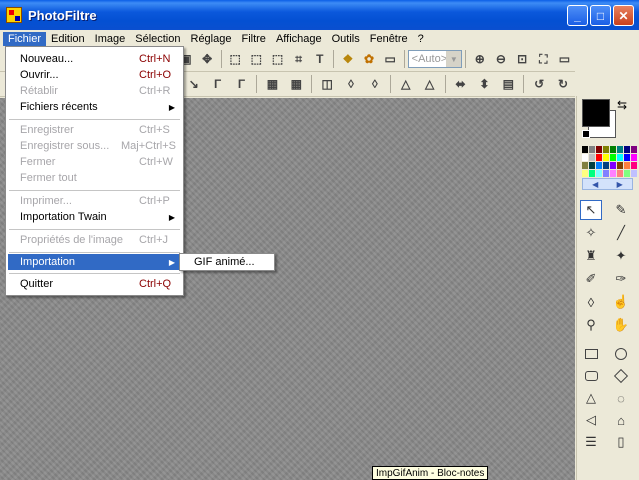 This screenshot has width=639, height=480. Describe the element at coordinates (596, 113) in the screenshot. I see `foreground-color-swatch` at that location.